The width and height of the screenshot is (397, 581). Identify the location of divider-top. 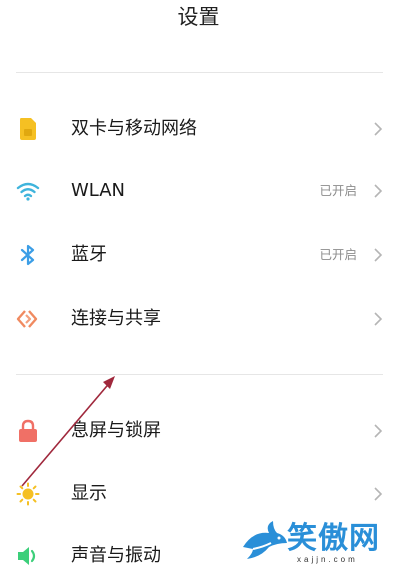
(199, 72).